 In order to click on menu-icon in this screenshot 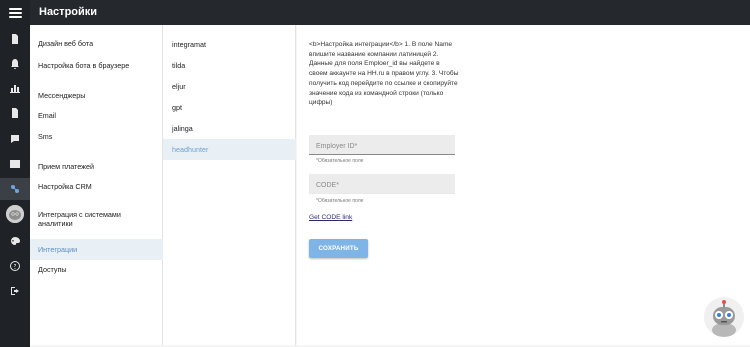, I will do `click(15, 12)`.